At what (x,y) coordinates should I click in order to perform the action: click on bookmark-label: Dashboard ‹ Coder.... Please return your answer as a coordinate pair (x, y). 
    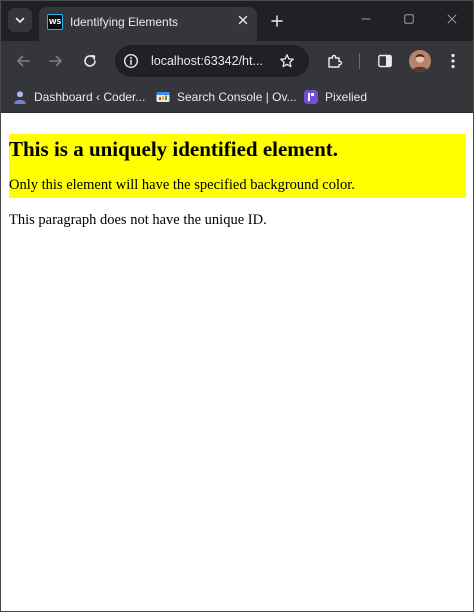
    Looking at the image, I should click on (90, 97).